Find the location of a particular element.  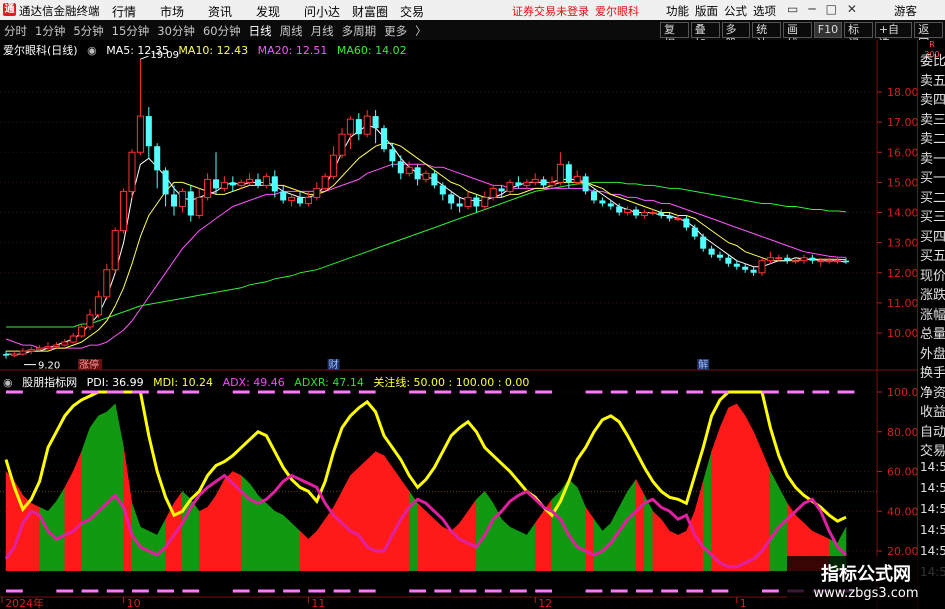

menu-function: 功能 is located at coordinates (680, 11).